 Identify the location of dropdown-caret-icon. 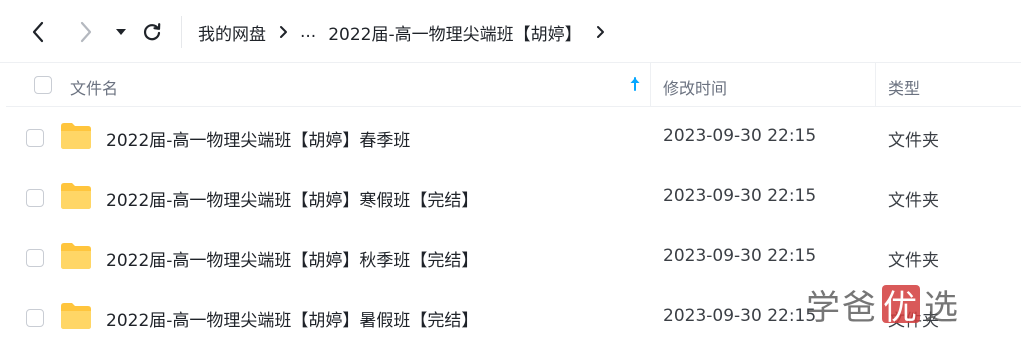
(121, 32).